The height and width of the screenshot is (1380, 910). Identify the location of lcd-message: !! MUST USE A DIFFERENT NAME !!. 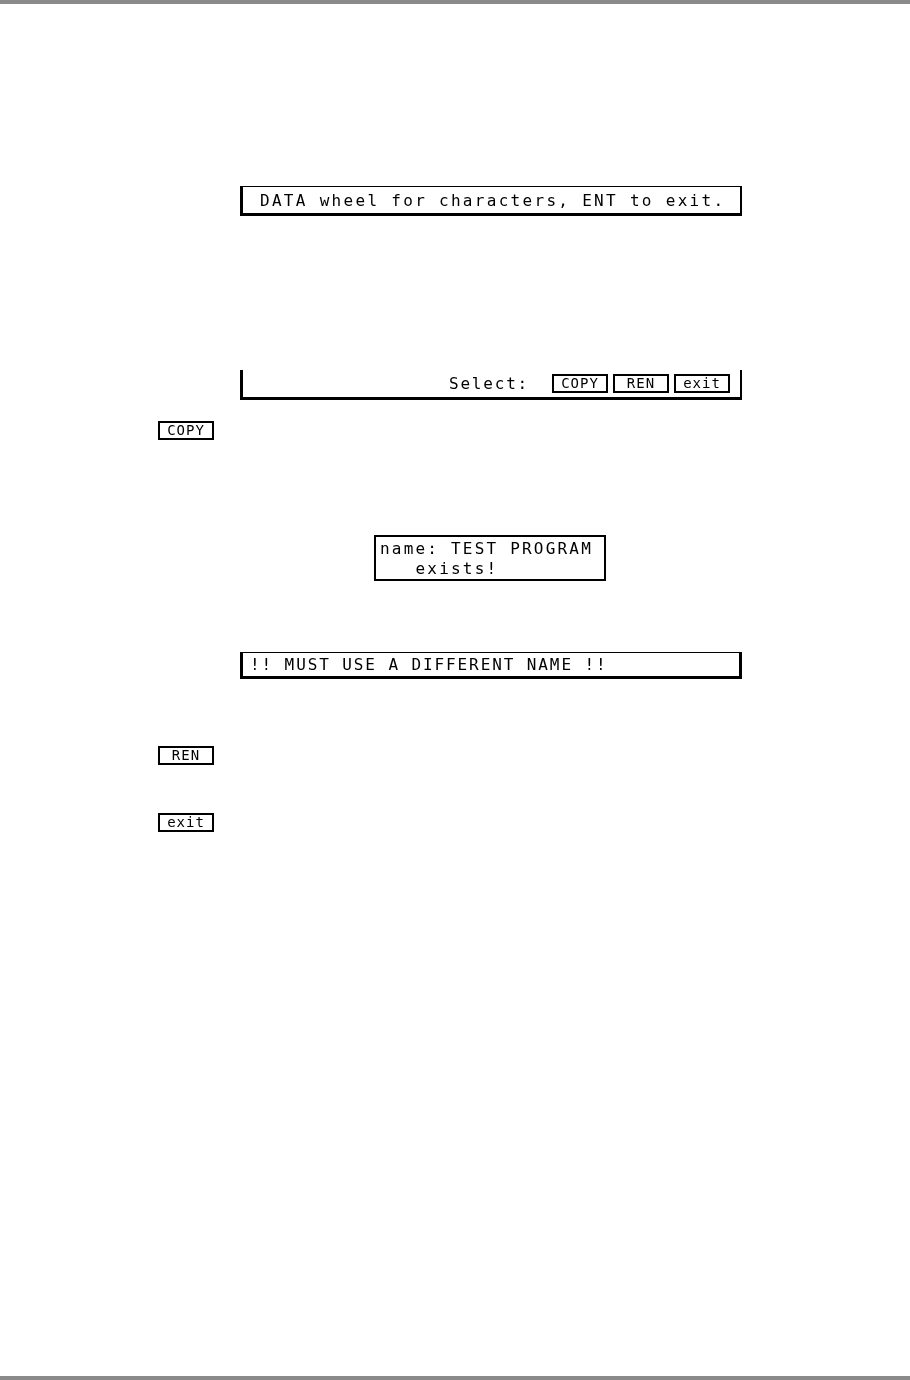
(491, 665).